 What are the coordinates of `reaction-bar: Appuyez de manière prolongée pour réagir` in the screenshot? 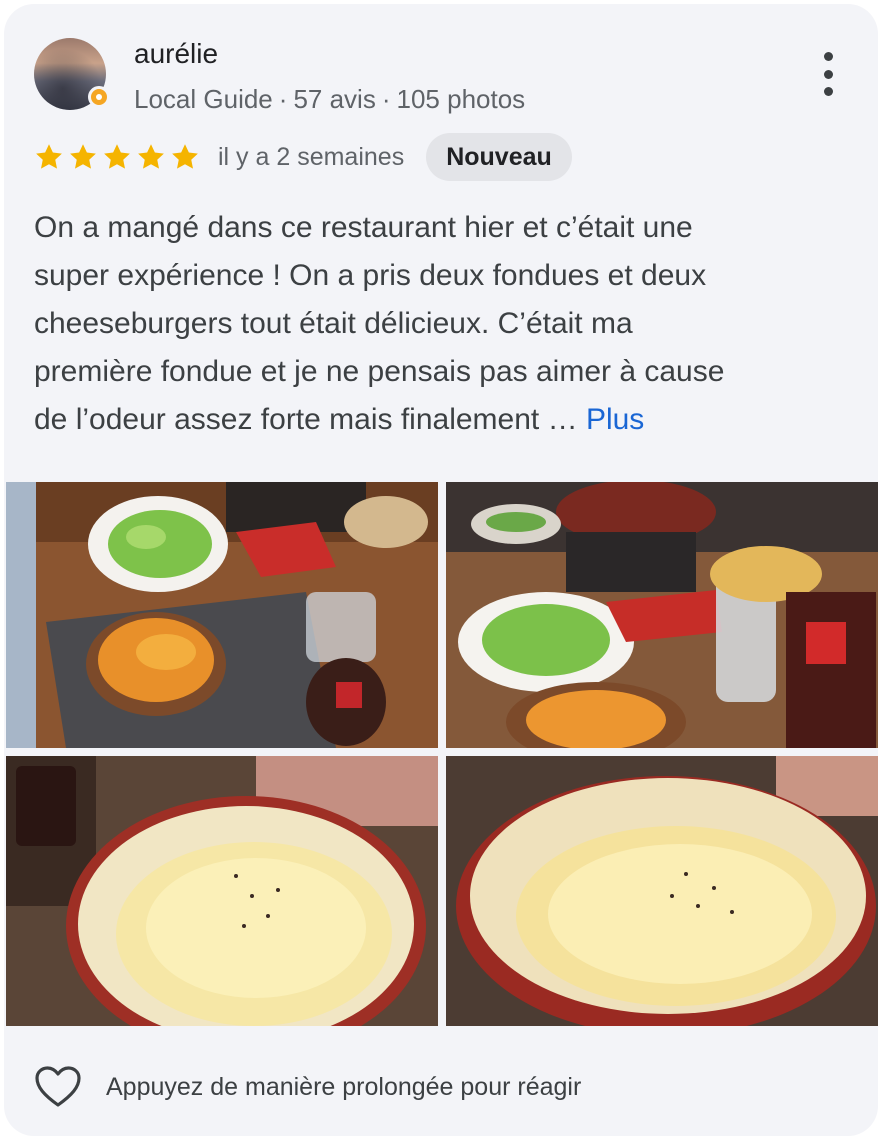 It's located at (307, 1087).